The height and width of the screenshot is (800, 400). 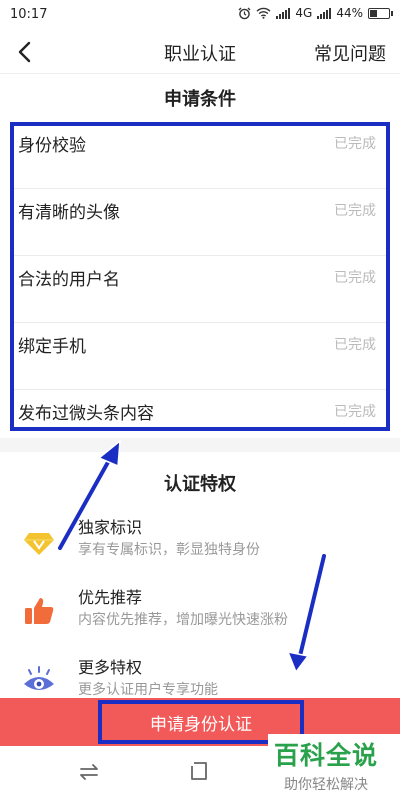 I want to click on condition-label: 有清晰的头像, so click(x=69, y=213).